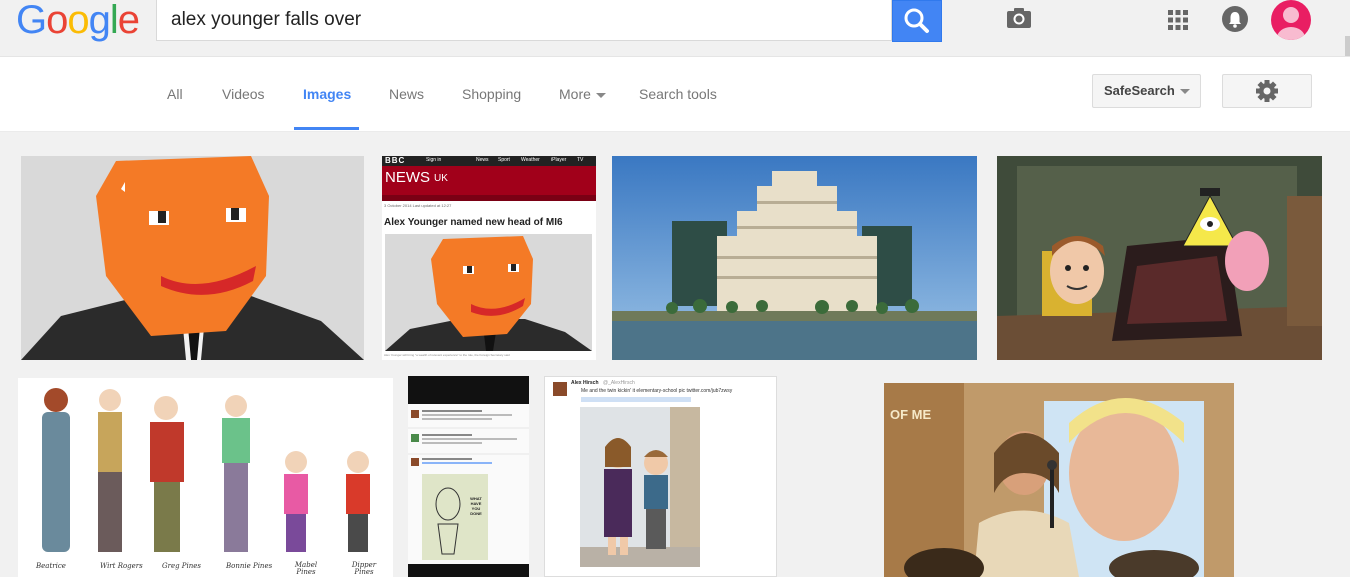 The width and height of the screenshot is (1350, 577). What do you see at coordinates (395, 160) in the screenshot?
I see `bbc-logo: BBC` at bounding box center [395, 160].